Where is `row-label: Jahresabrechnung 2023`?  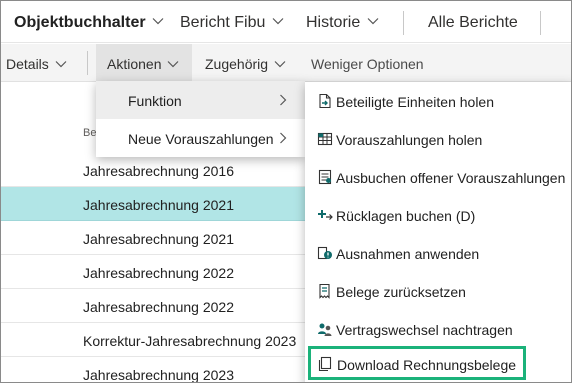
row-label: Jahresabrechnung 2023 is located at coordinates (158, 369).